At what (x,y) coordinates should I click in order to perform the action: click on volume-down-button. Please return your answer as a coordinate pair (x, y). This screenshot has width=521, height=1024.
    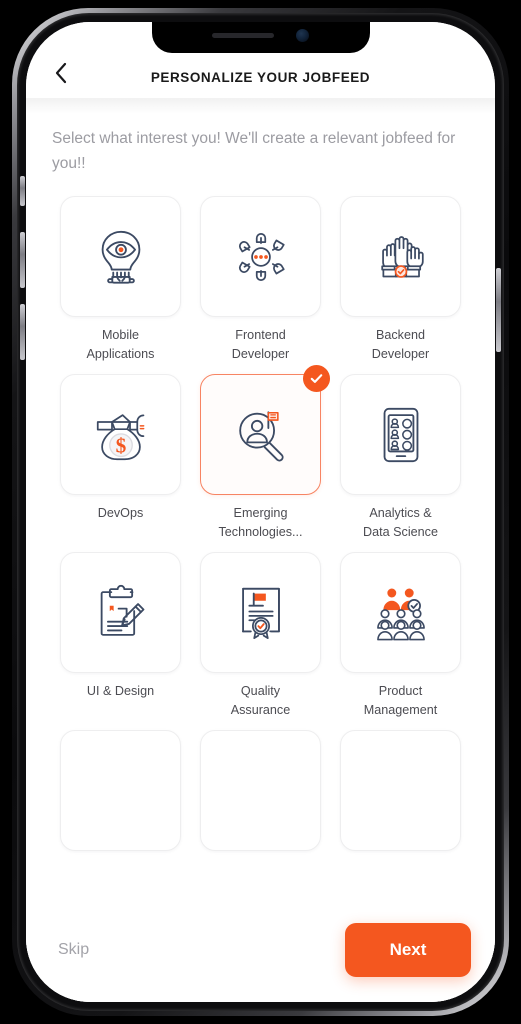
    Looking at the image, I should click on (22, 332).